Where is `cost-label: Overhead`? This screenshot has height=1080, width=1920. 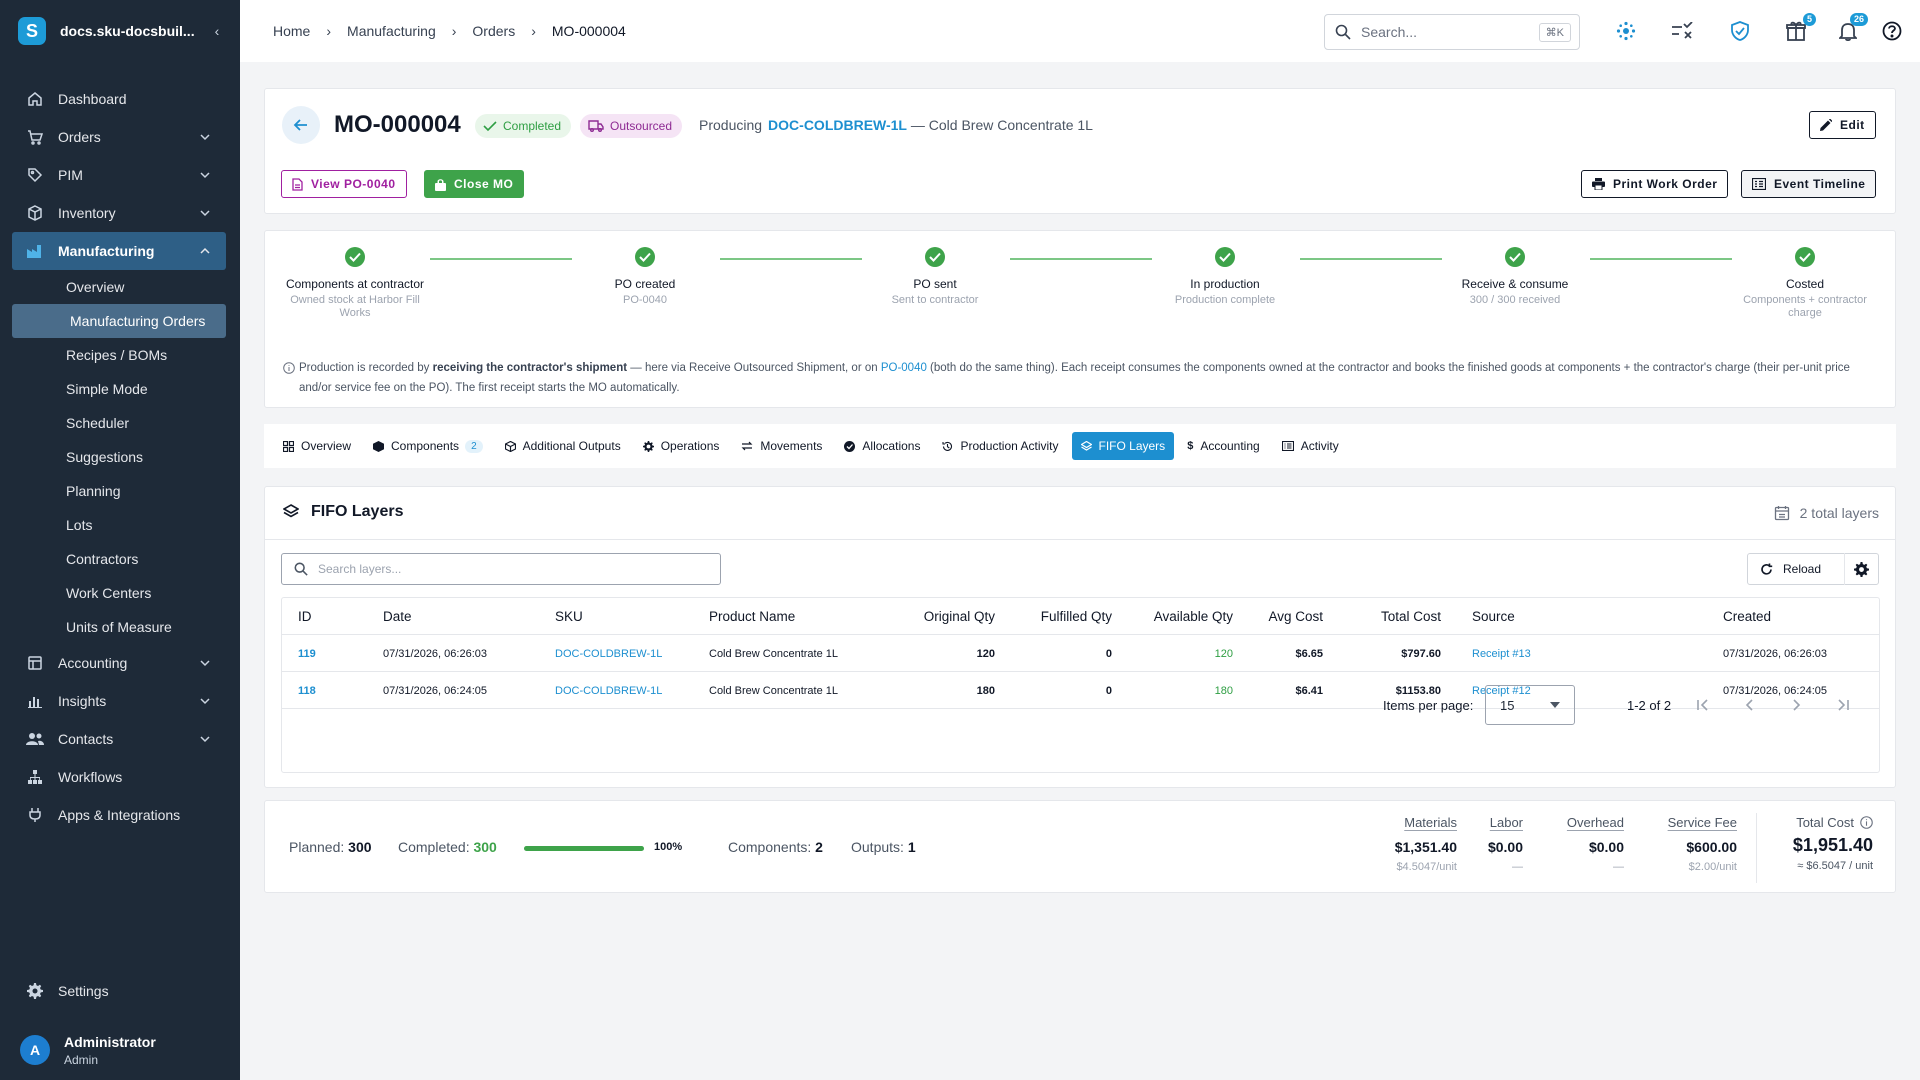
cost-label: Overhead is located at coordinates (1586, 822).